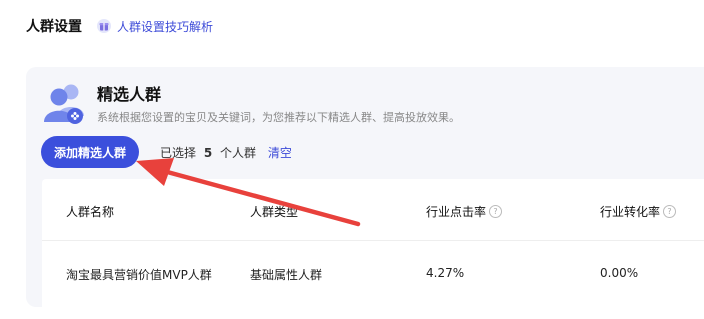 This screenshot has width=704, height=319. Describe the element at coordinates (129, 94) in the screenshot. I see `section-title: 精选人群` at that location.